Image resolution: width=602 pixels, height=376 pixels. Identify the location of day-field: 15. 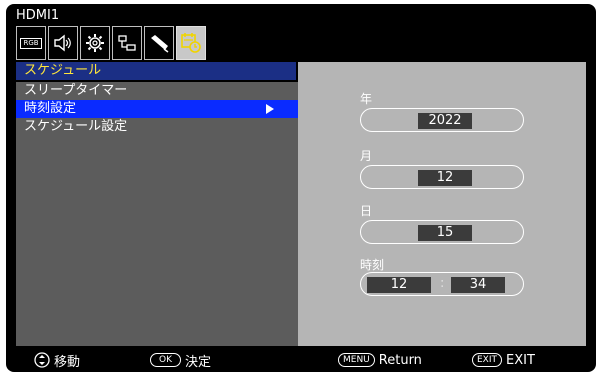
(442, 232).